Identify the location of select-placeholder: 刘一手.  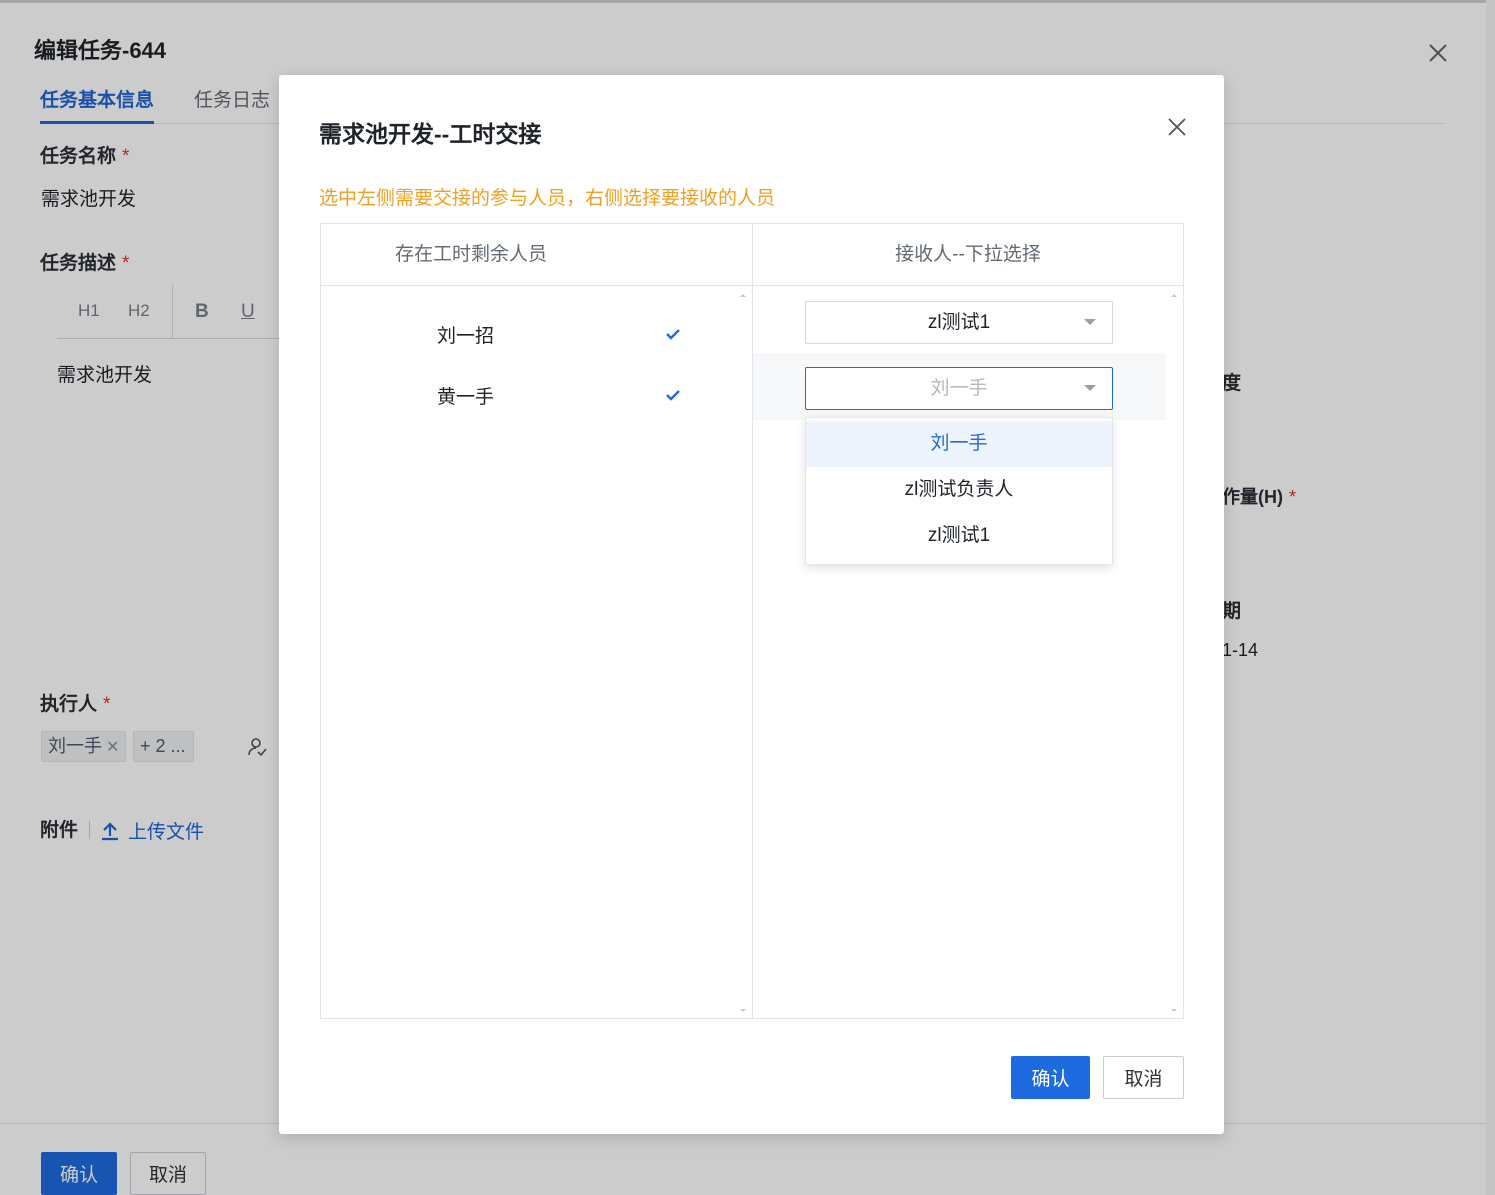
(959, 388).